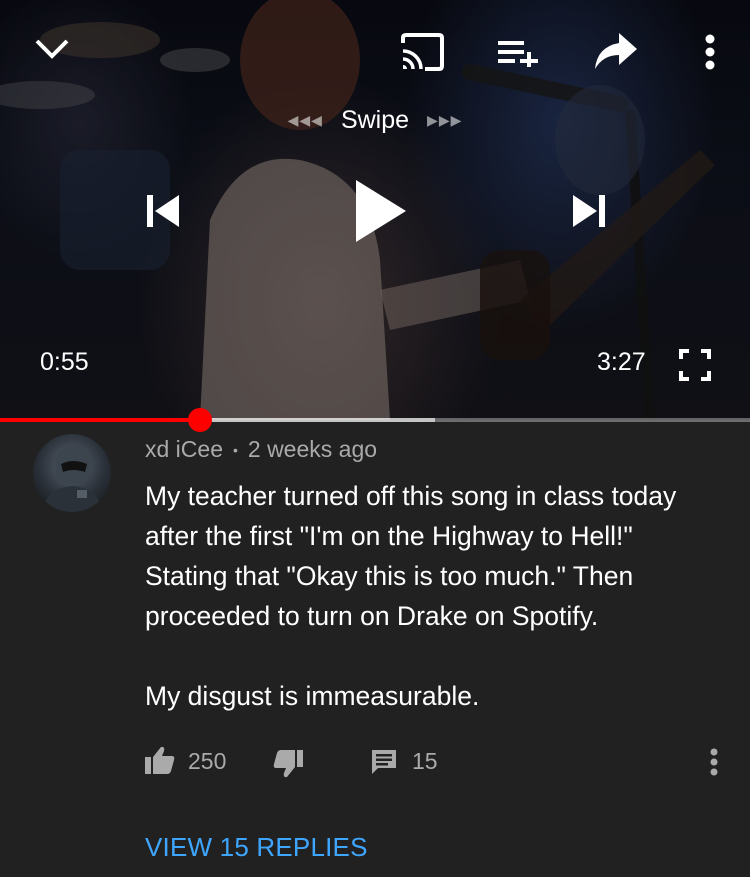  I want to click on like-button, so click(160, 760).